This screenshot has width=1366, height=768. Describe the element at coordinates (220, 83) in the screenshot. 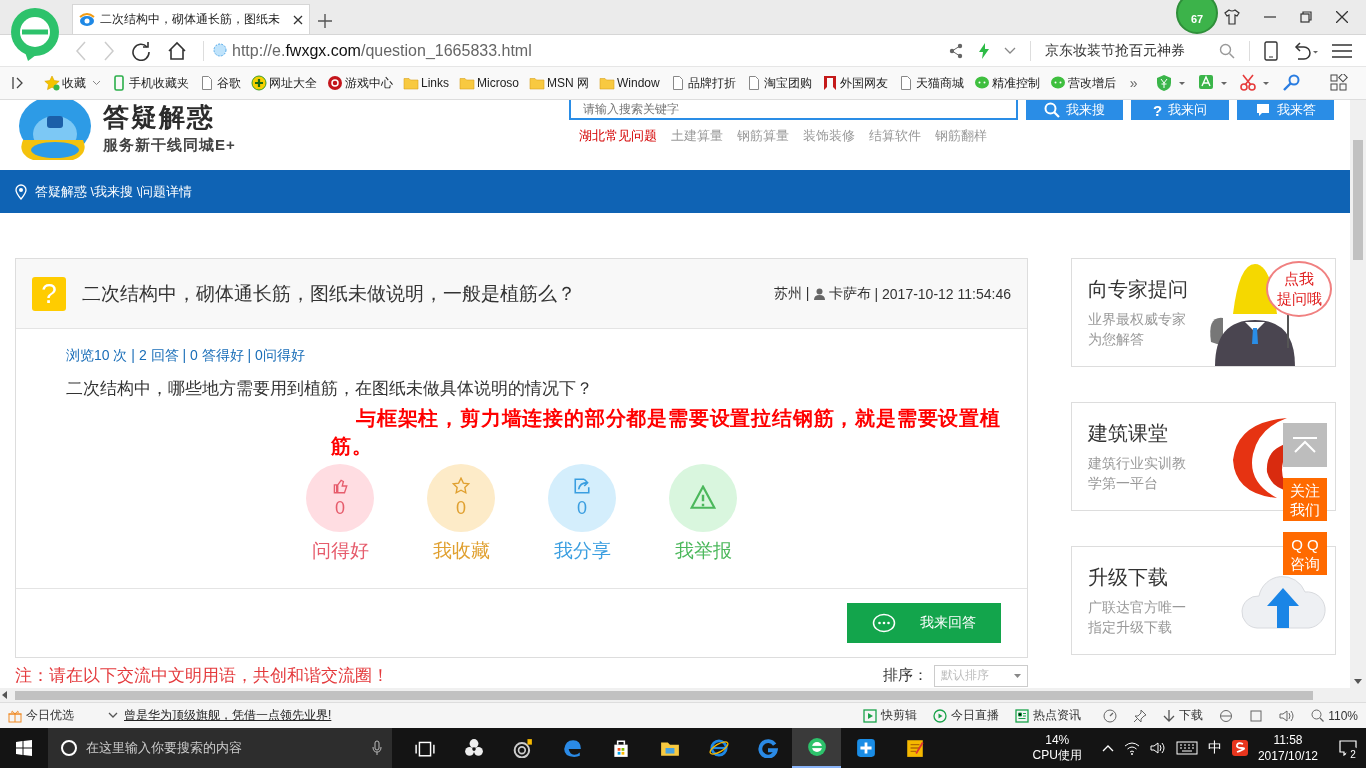

I see `bookmark-item: 谷歌` at that location.